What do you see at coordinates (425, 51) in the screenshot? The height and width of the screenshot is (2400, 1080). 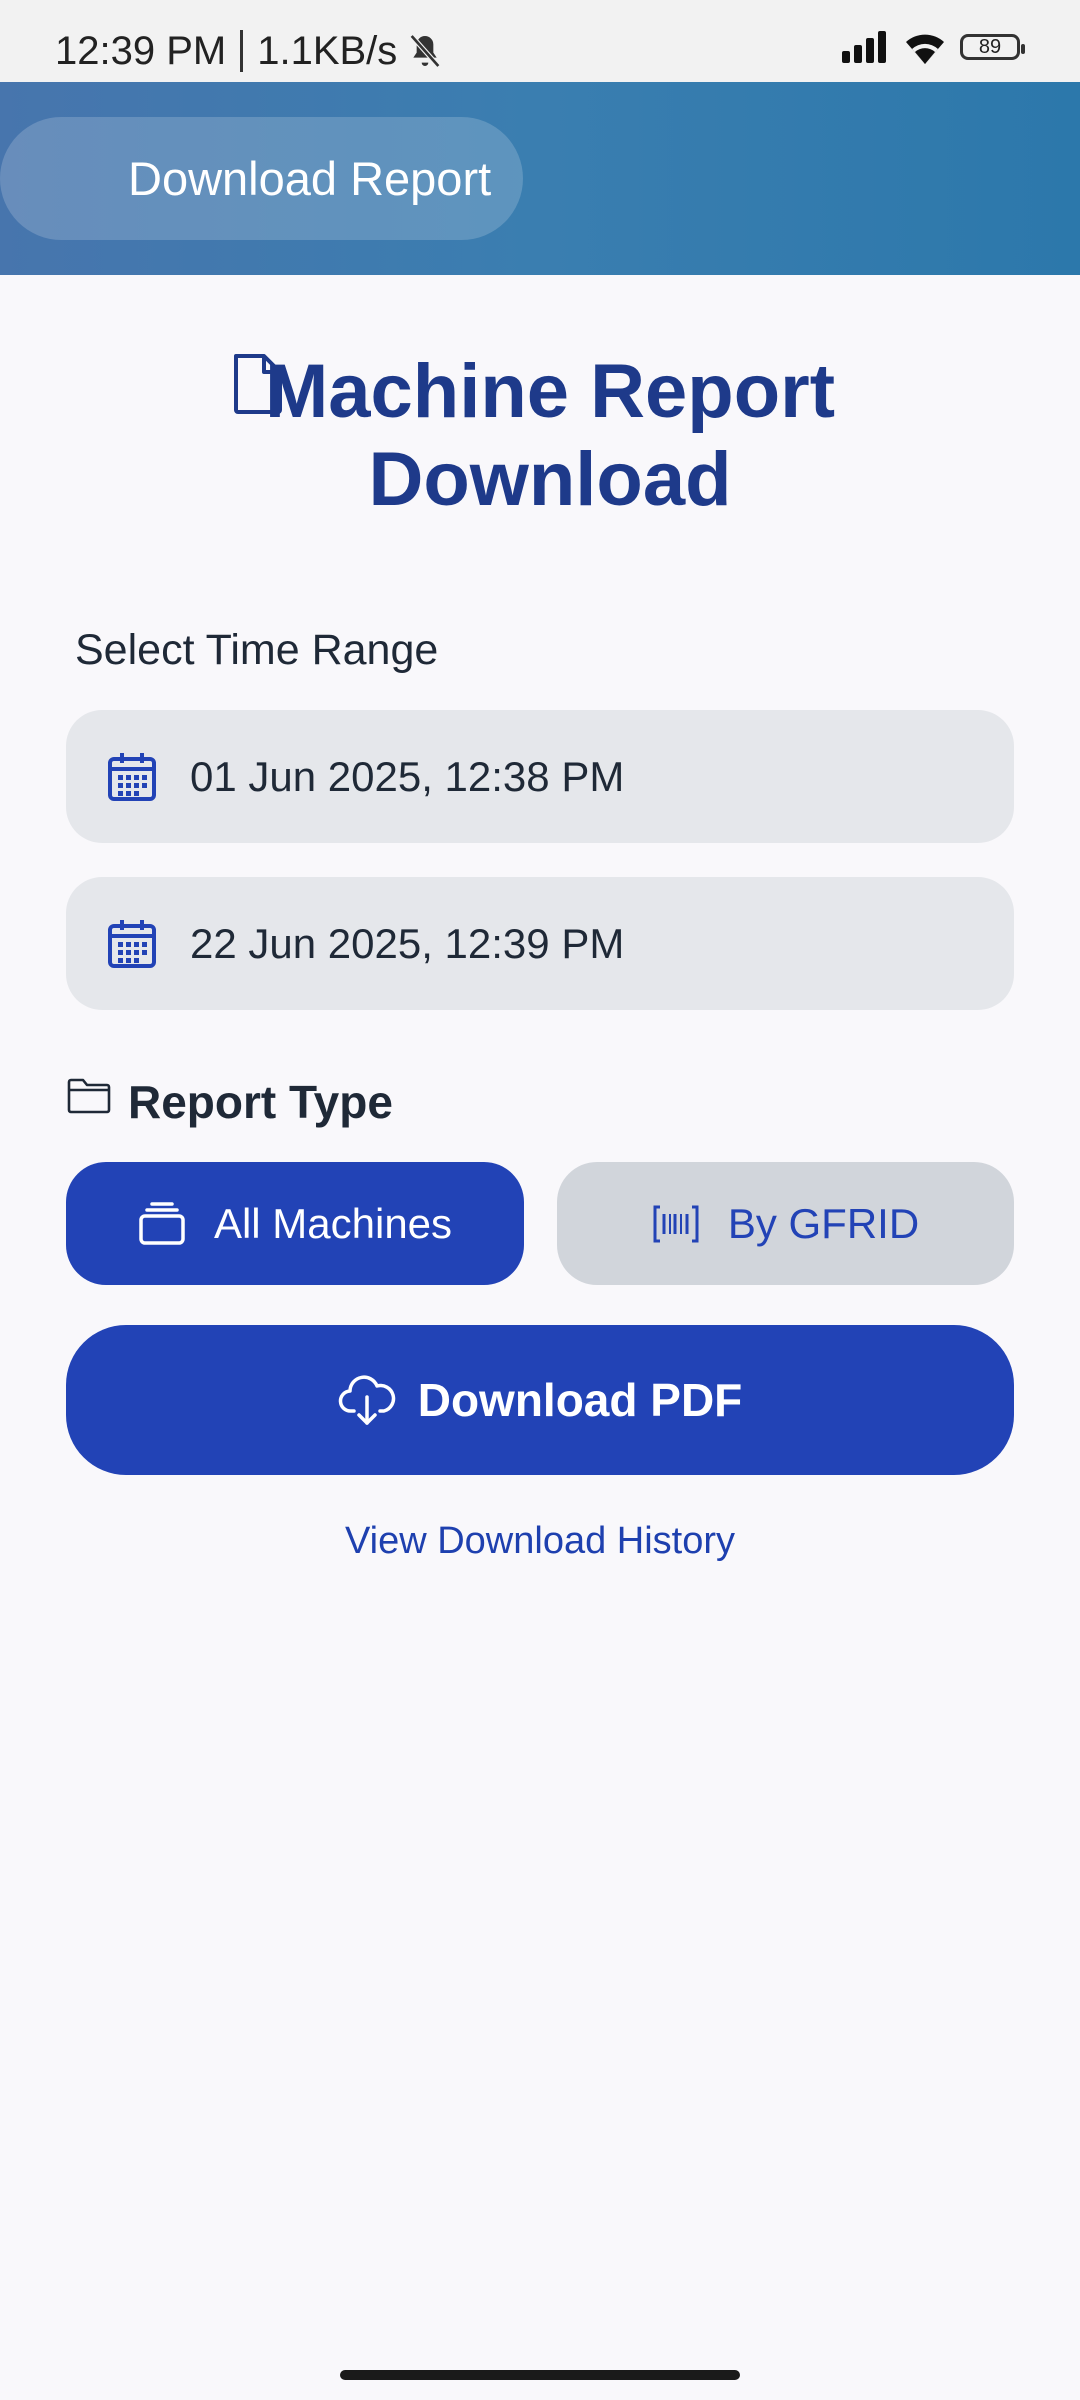 I see `mute-bell-icon` at bounding box center [425, 51].